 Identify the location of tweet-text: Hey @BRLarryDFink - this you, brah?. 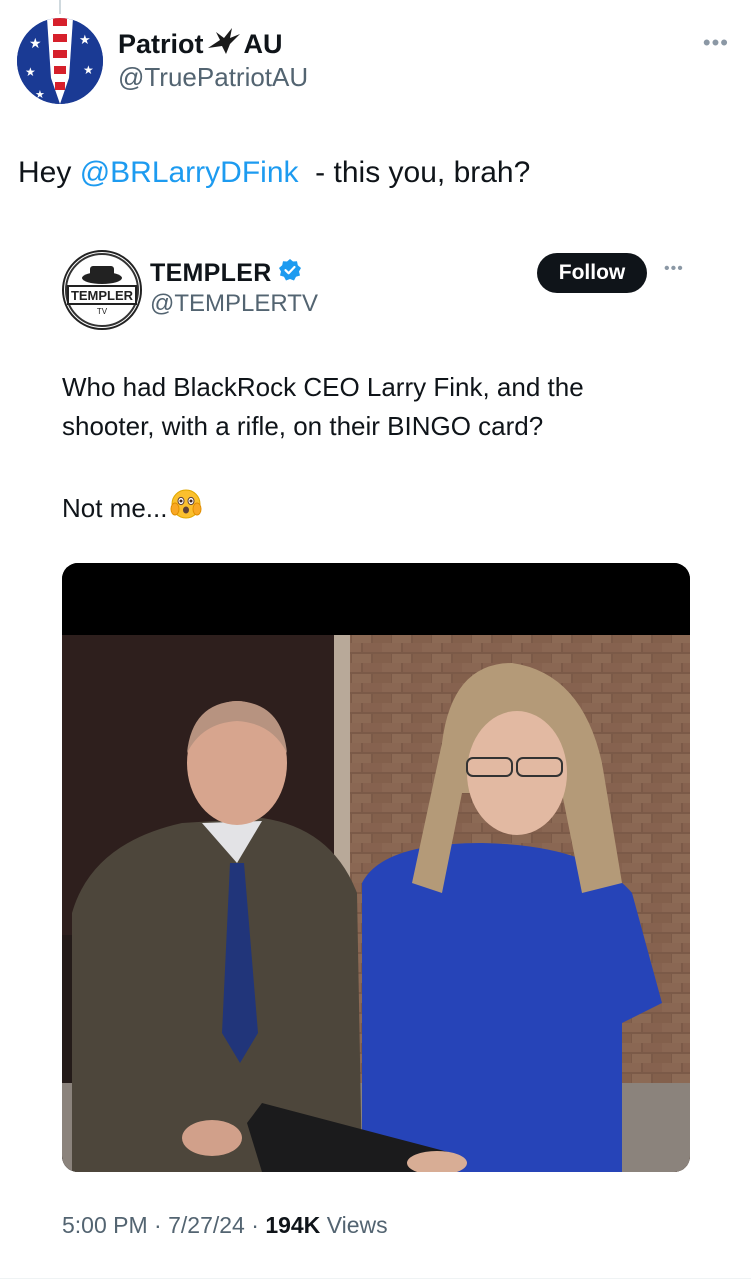
(274, 173).